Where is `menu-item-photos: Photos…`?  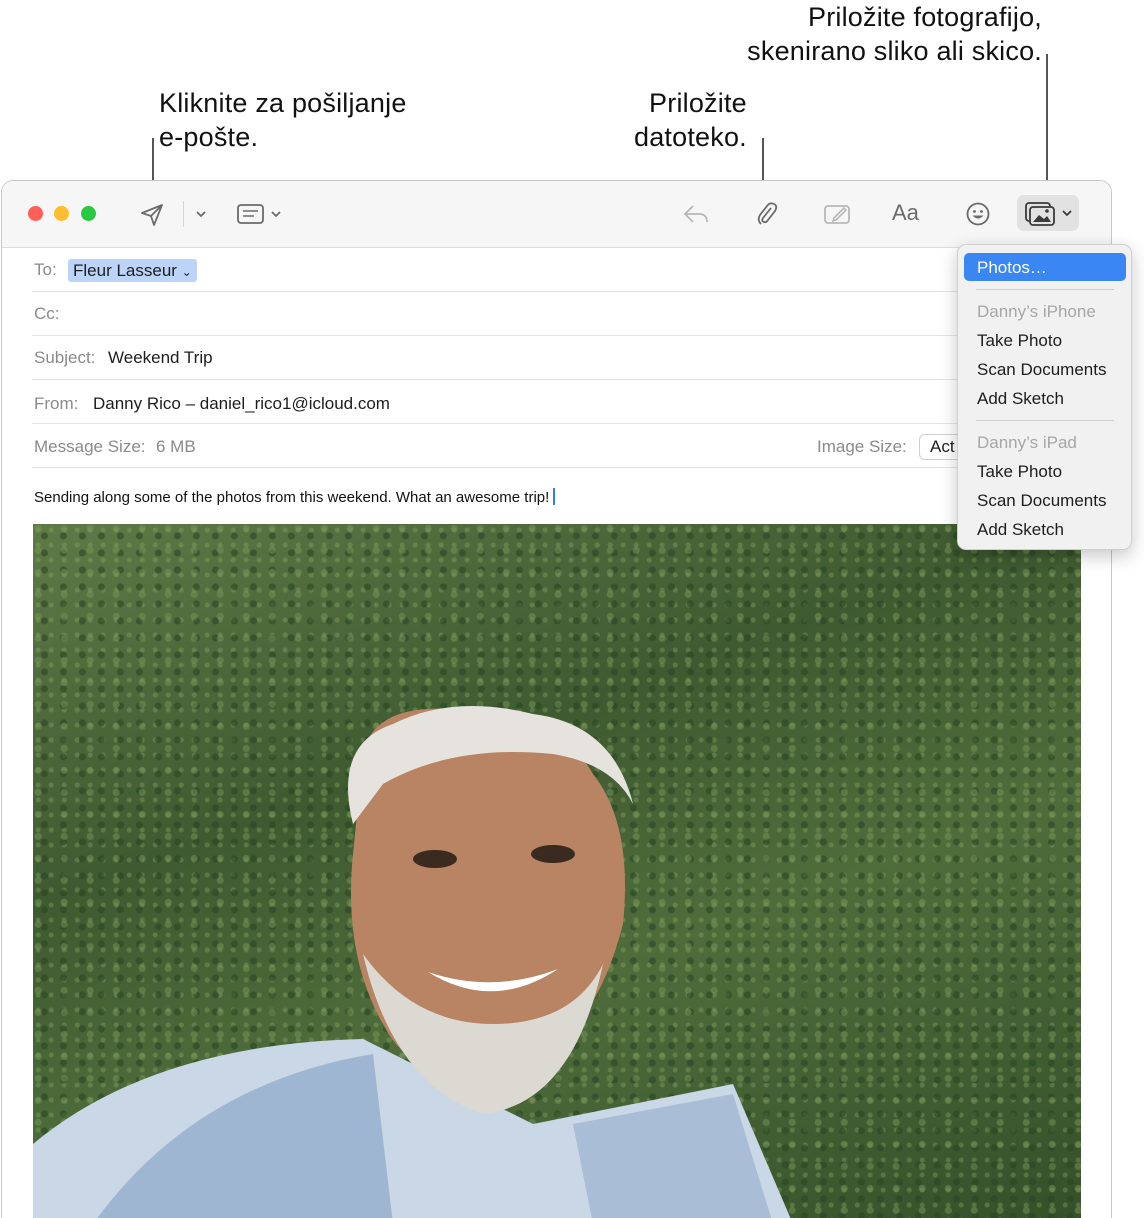
menu-item-photos: Photos… is located at coordinates (1012, 268).